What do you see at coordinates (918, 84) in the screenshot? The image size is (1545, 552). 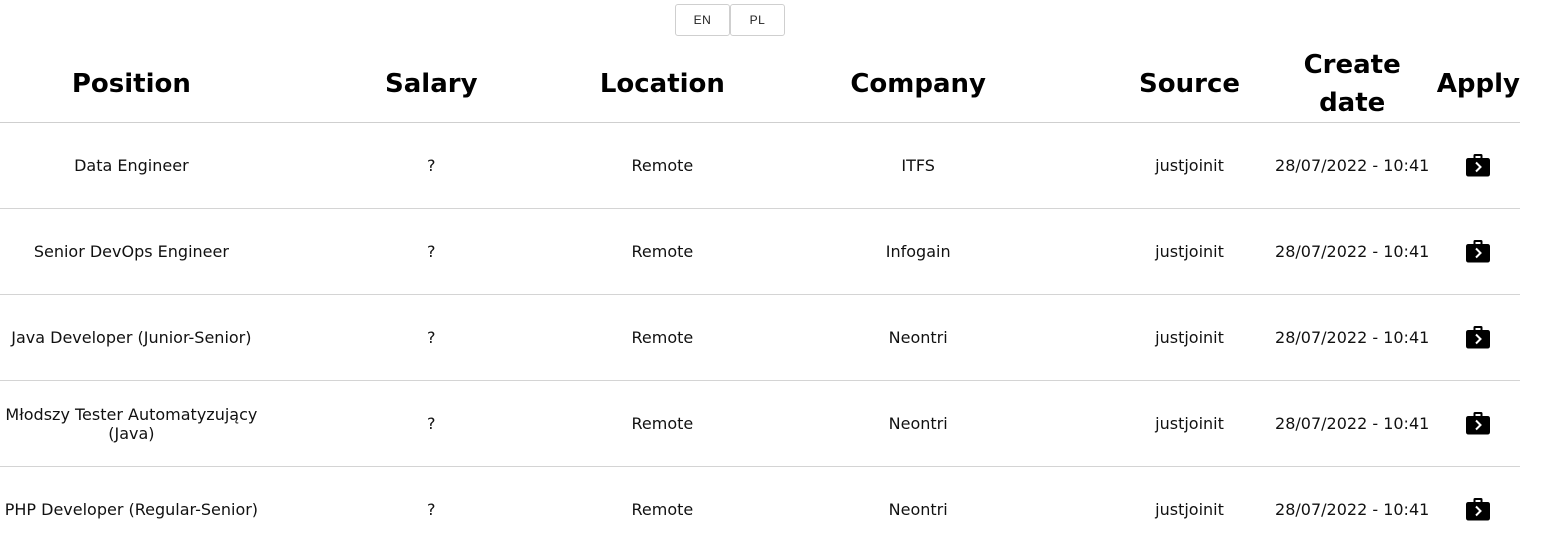 I see `header-company: Company` at bounding box center [918, 84].